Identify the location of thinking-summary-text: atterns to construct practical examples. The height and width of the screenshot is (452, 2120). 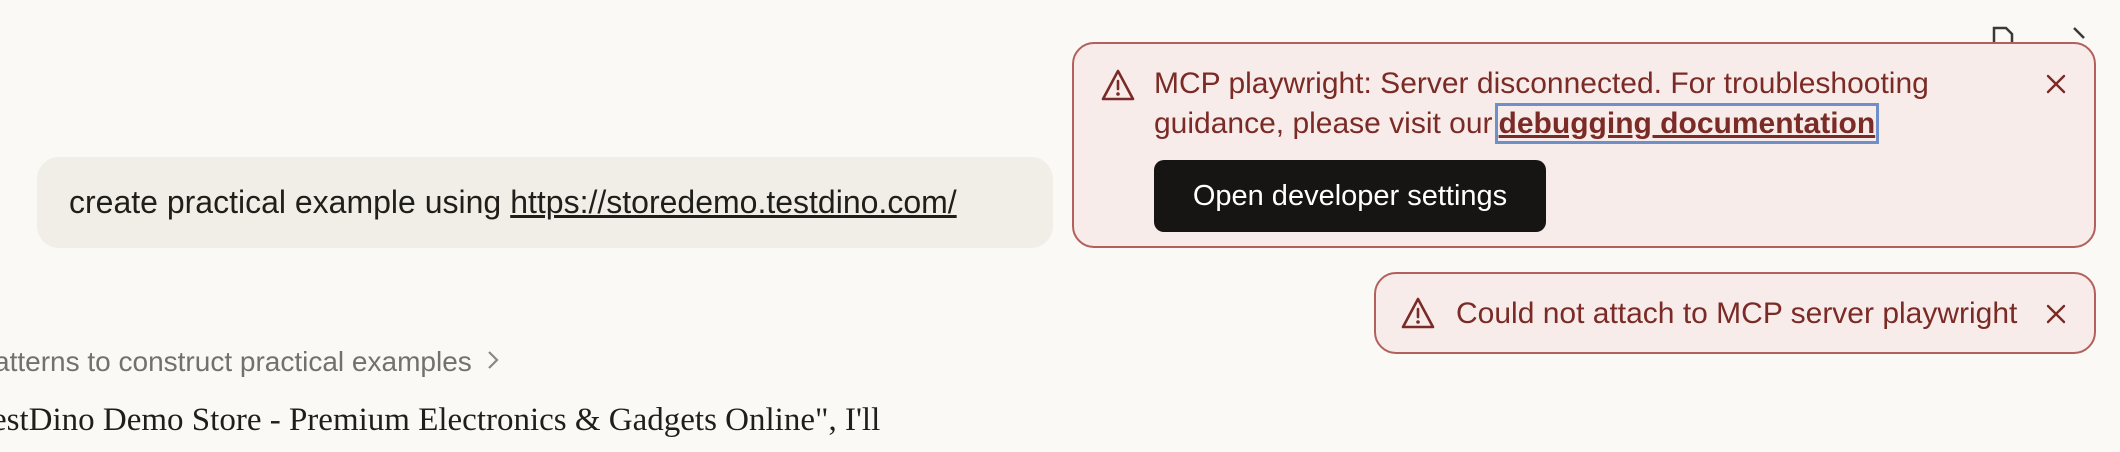
(236, 361).